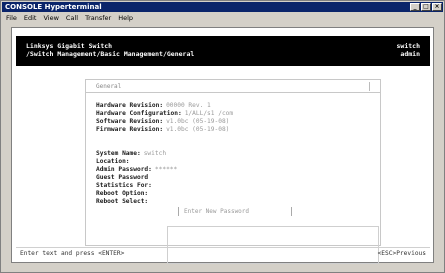  Describe the element at coordinates (222, 7) in the screenshot. I see `window-titlebar: CONSOLE Hyperterminal _ □ ×` at that location.